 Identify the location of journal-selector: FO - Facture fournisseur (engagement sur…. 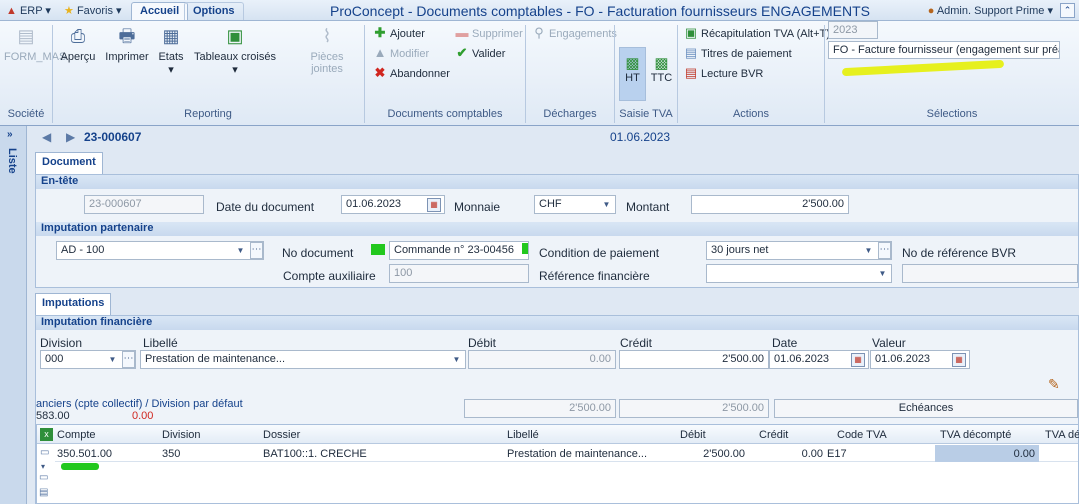
(944, 50).